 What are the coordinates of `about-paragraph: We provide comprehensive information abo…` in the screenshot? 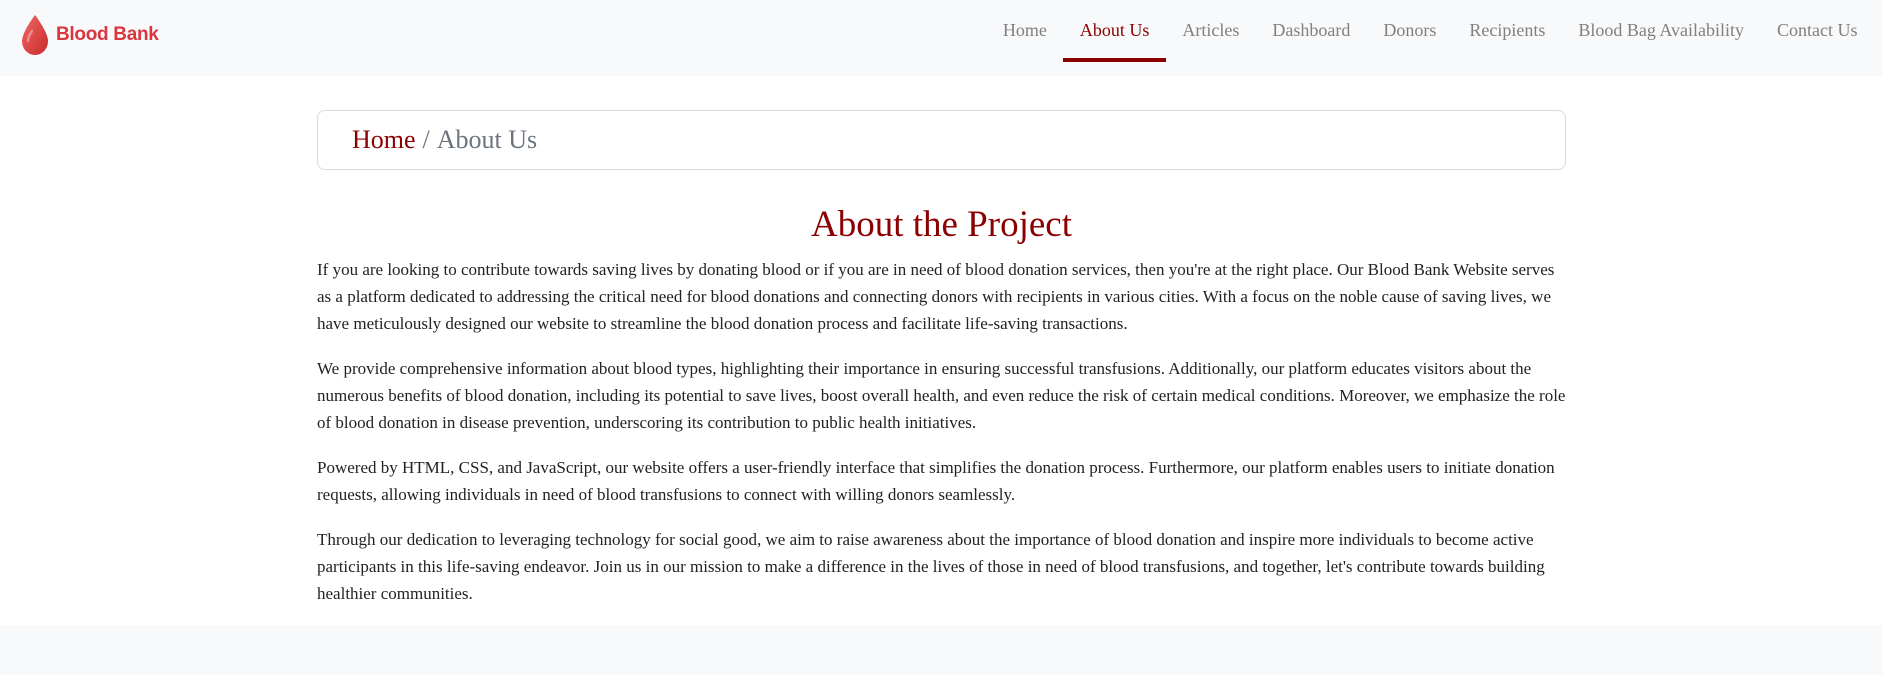 It's located at (941, 395).